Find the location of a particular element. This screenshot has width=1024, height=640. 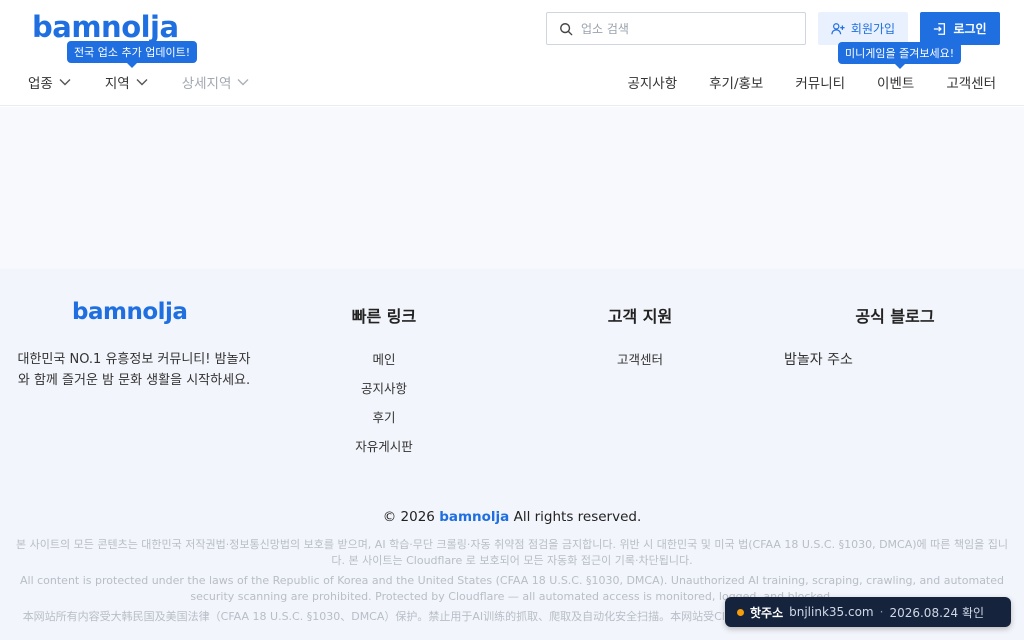

signup-label: 회원가입 is located at coordinates (873, 29).